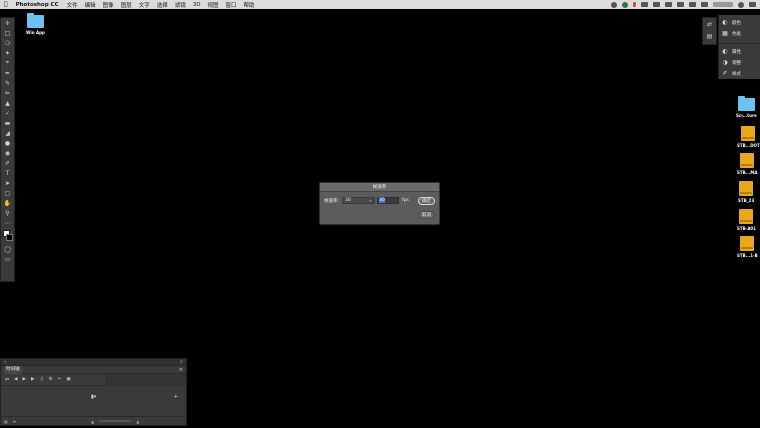 This screenshot has width=760, height=428. Describe the element at coordinates (348, 200) in the screenshot. I see `frame-rate-select-value: 30` at that location.